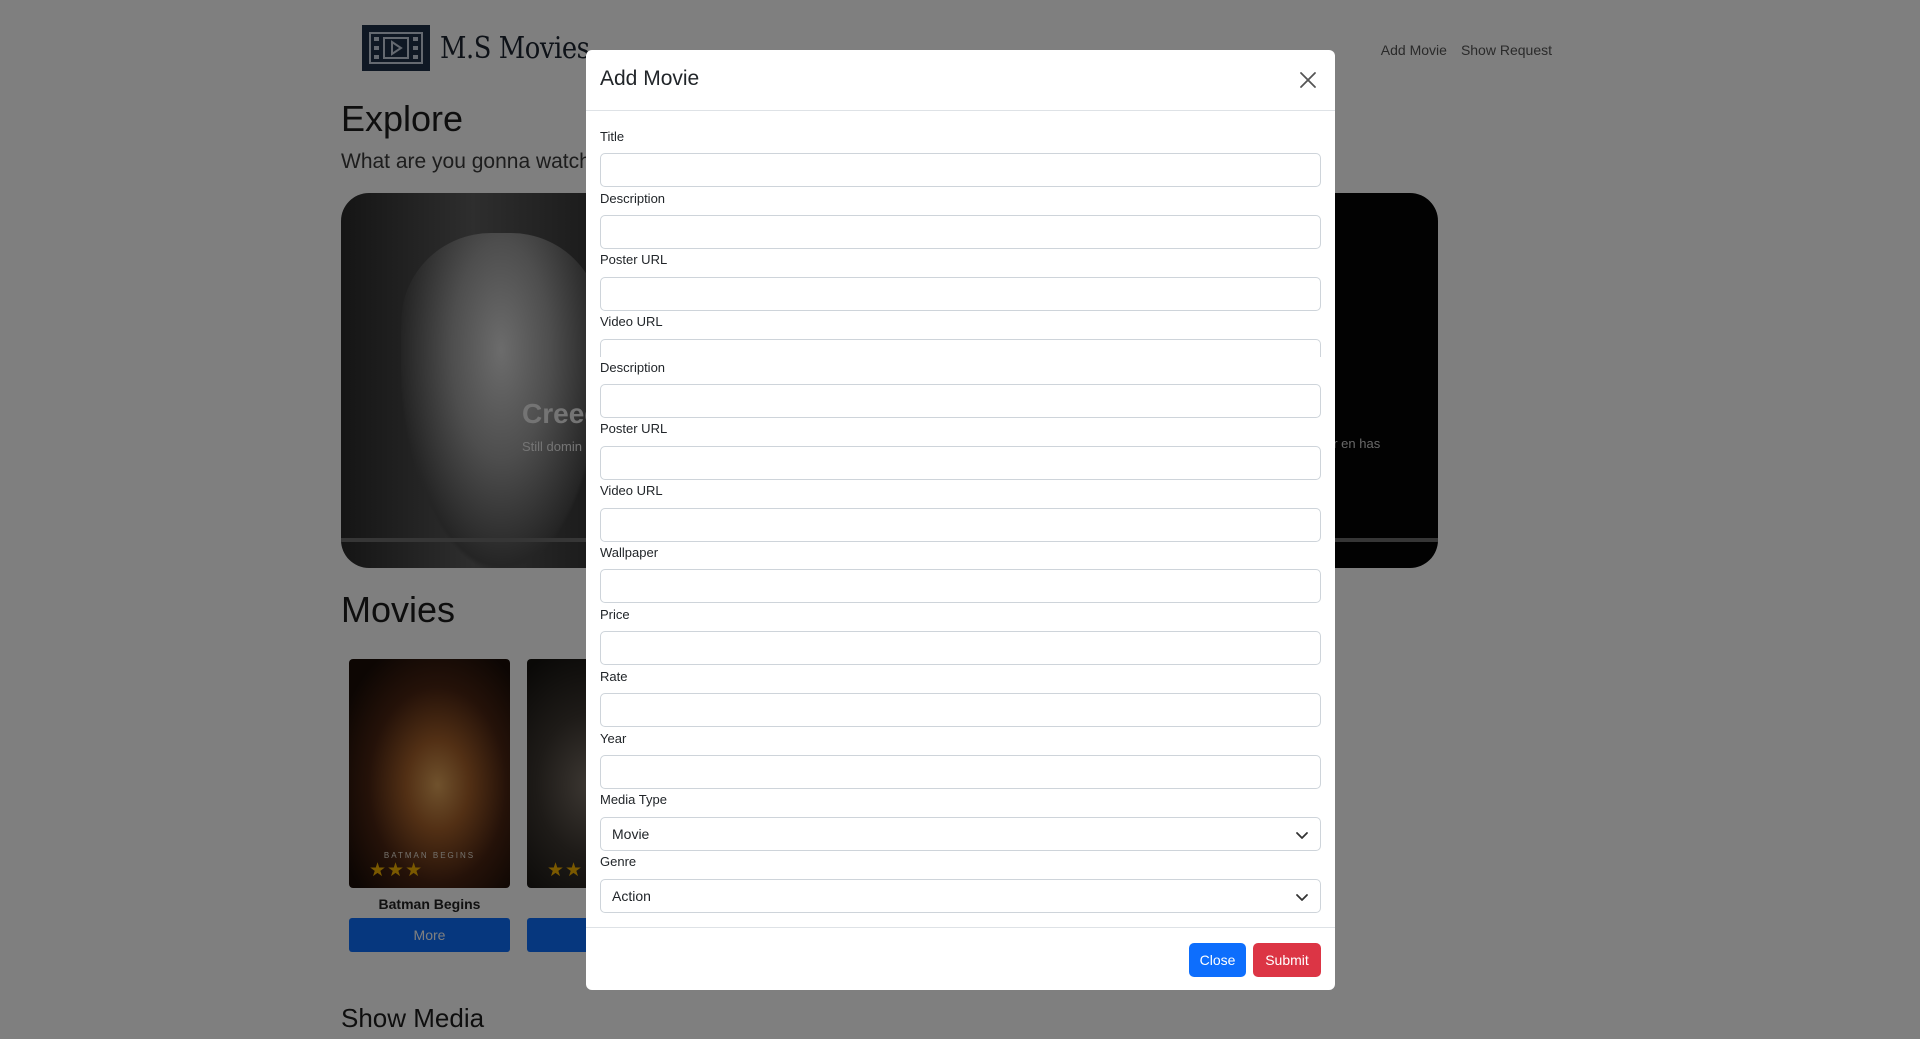 This screenshot has height=1039, width=1920. What do you see at coordinates (634, 428) in the screenshot?
I see `poster-url-label-2: Poster URL` at bounding box center [634, 428].